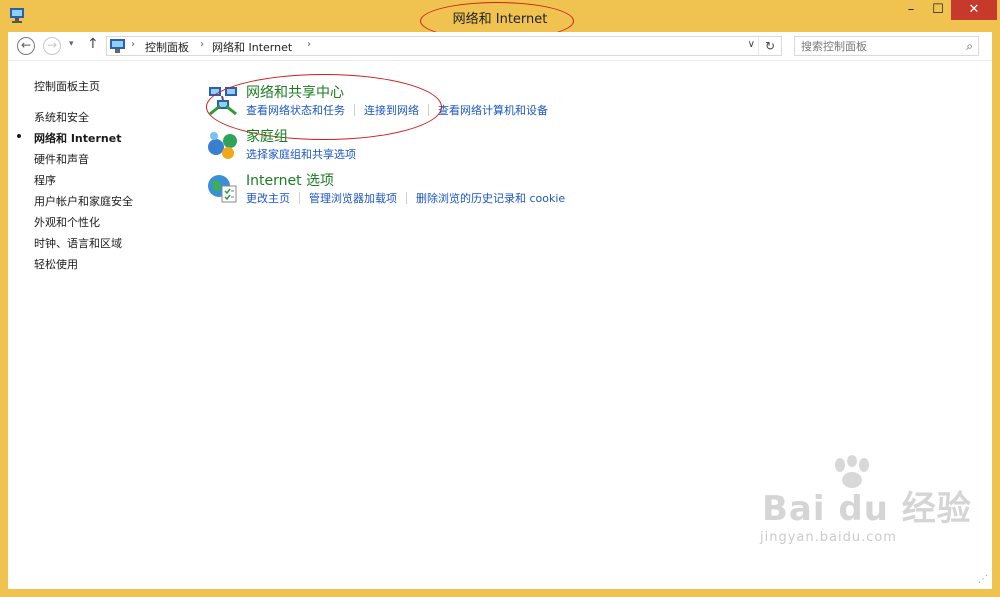  What do you see at coordinates (83, 201) in the screenshot?
I see `sidebar-item-user-accounts: 用户帐户和家庭安全` at bounding box center [83, 201].